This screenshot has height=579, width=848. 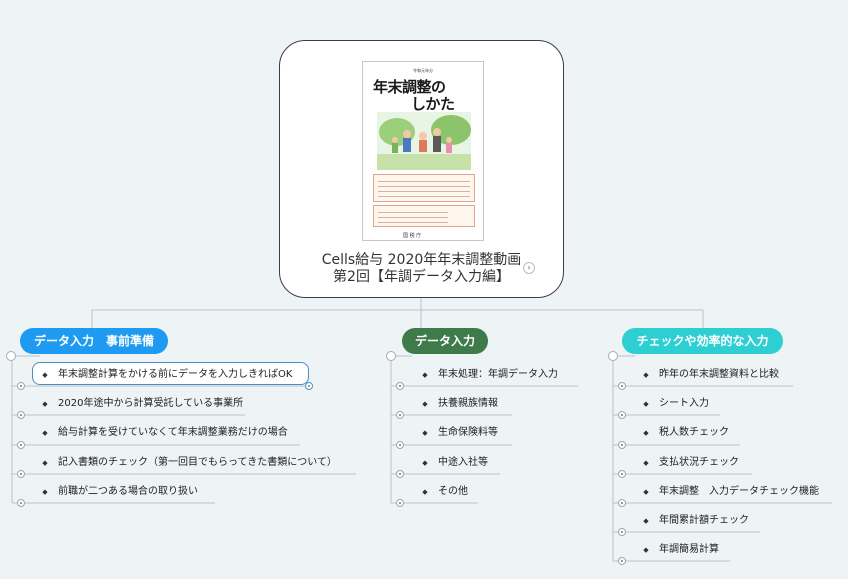 What do you see at coordinates (166, 375) in the screenshot?
I see `list-item: ◆ 年末調整計算をかける前にデータを入力しきればOK` at bounding box center [166, 375].